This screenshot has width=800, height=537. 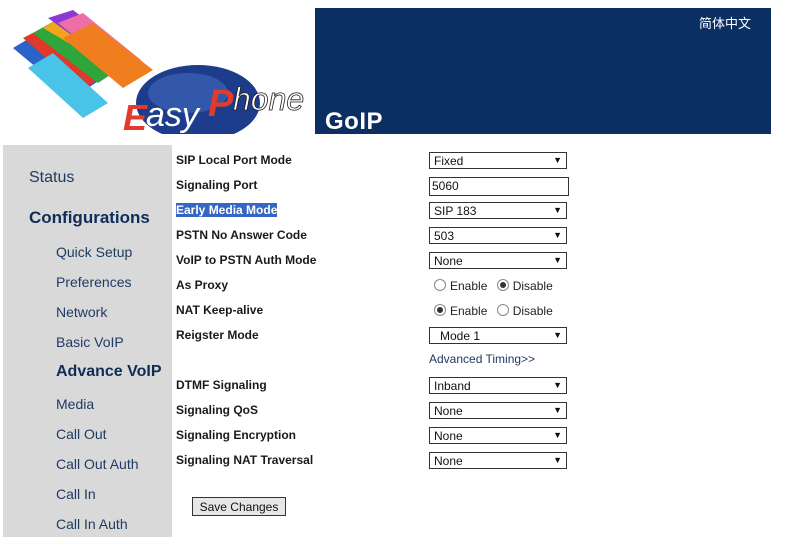 What do you see at coordinates (220, 310) in the screenshot?
I see `nat-keep-alive-label: NAT Keep-alive` at bounding box center [220, 310].